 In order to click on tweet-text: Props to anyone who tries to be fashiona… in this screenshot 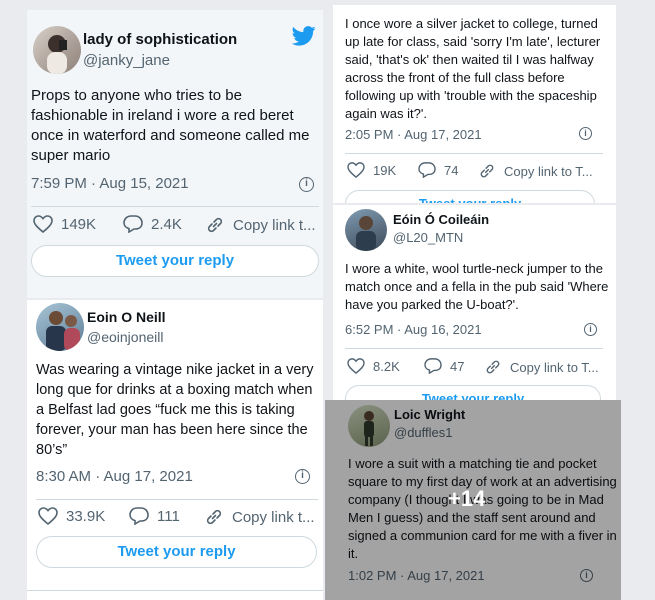, I will do `click(170, 125)`.